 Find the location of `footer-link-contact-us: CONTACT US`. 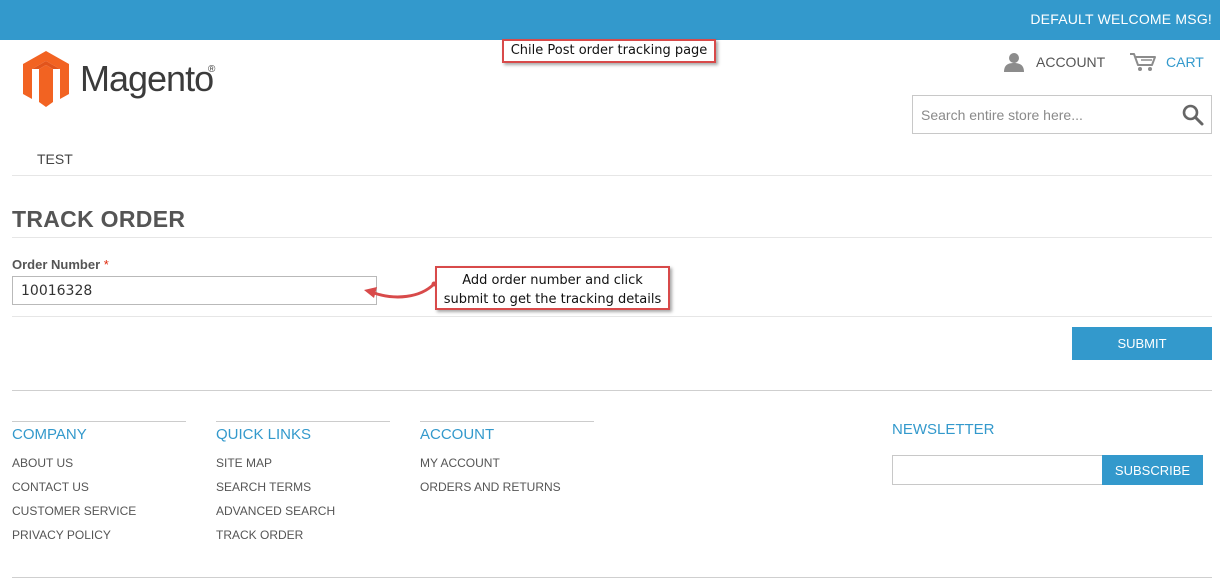

footer-link-contact-us: CONTACT US is located at coordinates (99, 492).